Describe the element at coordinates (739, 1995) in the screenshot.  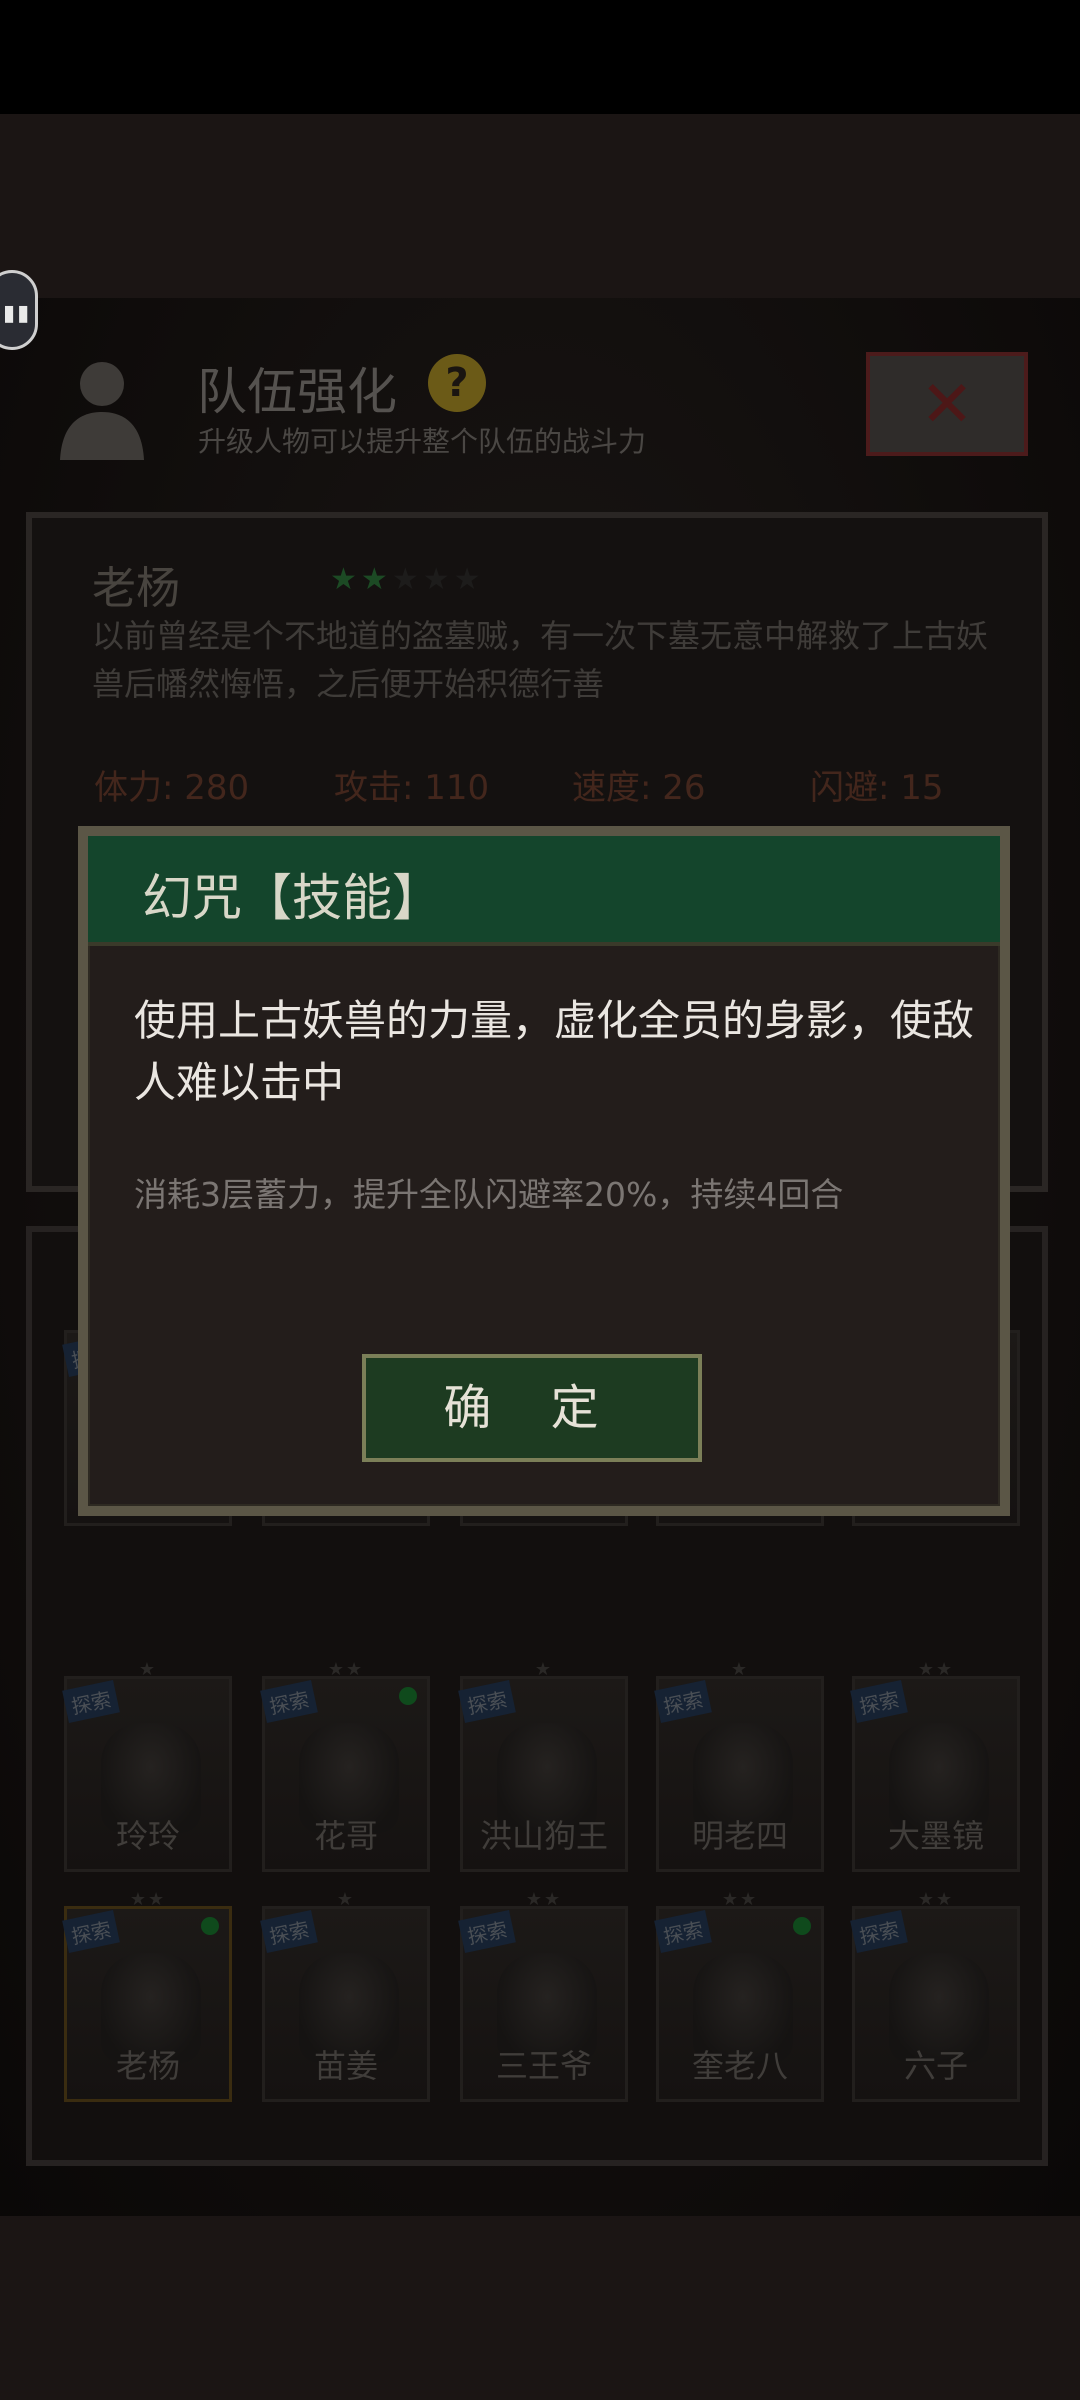
I see `roster-card: ★★ 探索奎老八` at that location.